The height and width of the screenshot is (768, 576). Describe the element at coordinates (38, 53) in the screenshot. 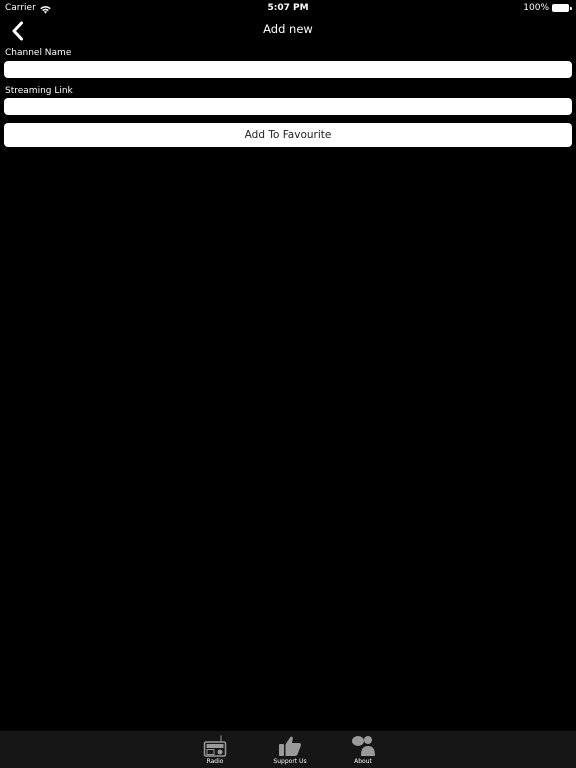

I see `channel-name-label: Channel Name` at that location.